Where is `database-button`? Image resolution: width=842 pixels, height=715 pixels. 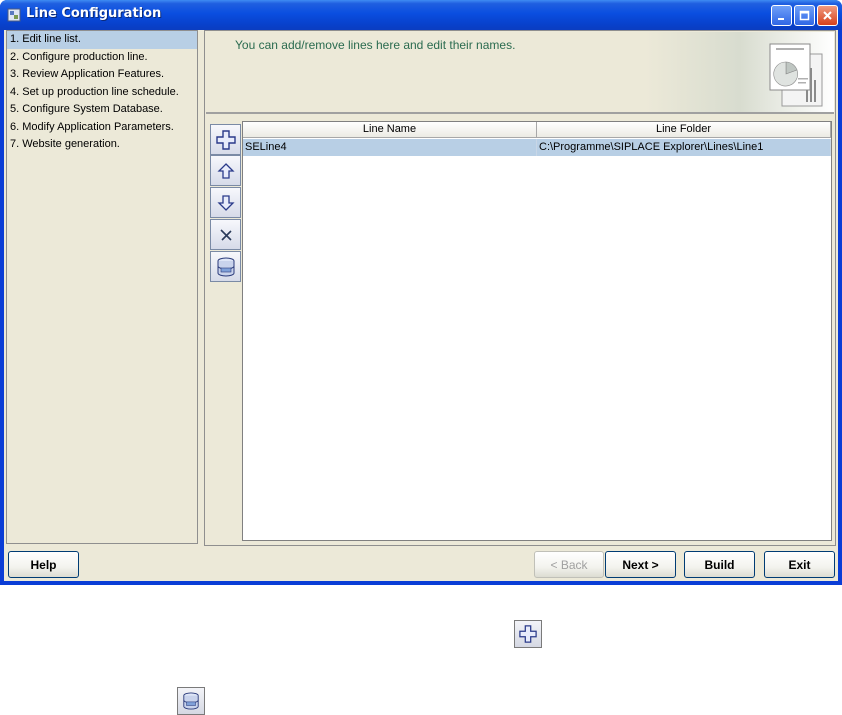
database-button is located at coordinates (225, 266).